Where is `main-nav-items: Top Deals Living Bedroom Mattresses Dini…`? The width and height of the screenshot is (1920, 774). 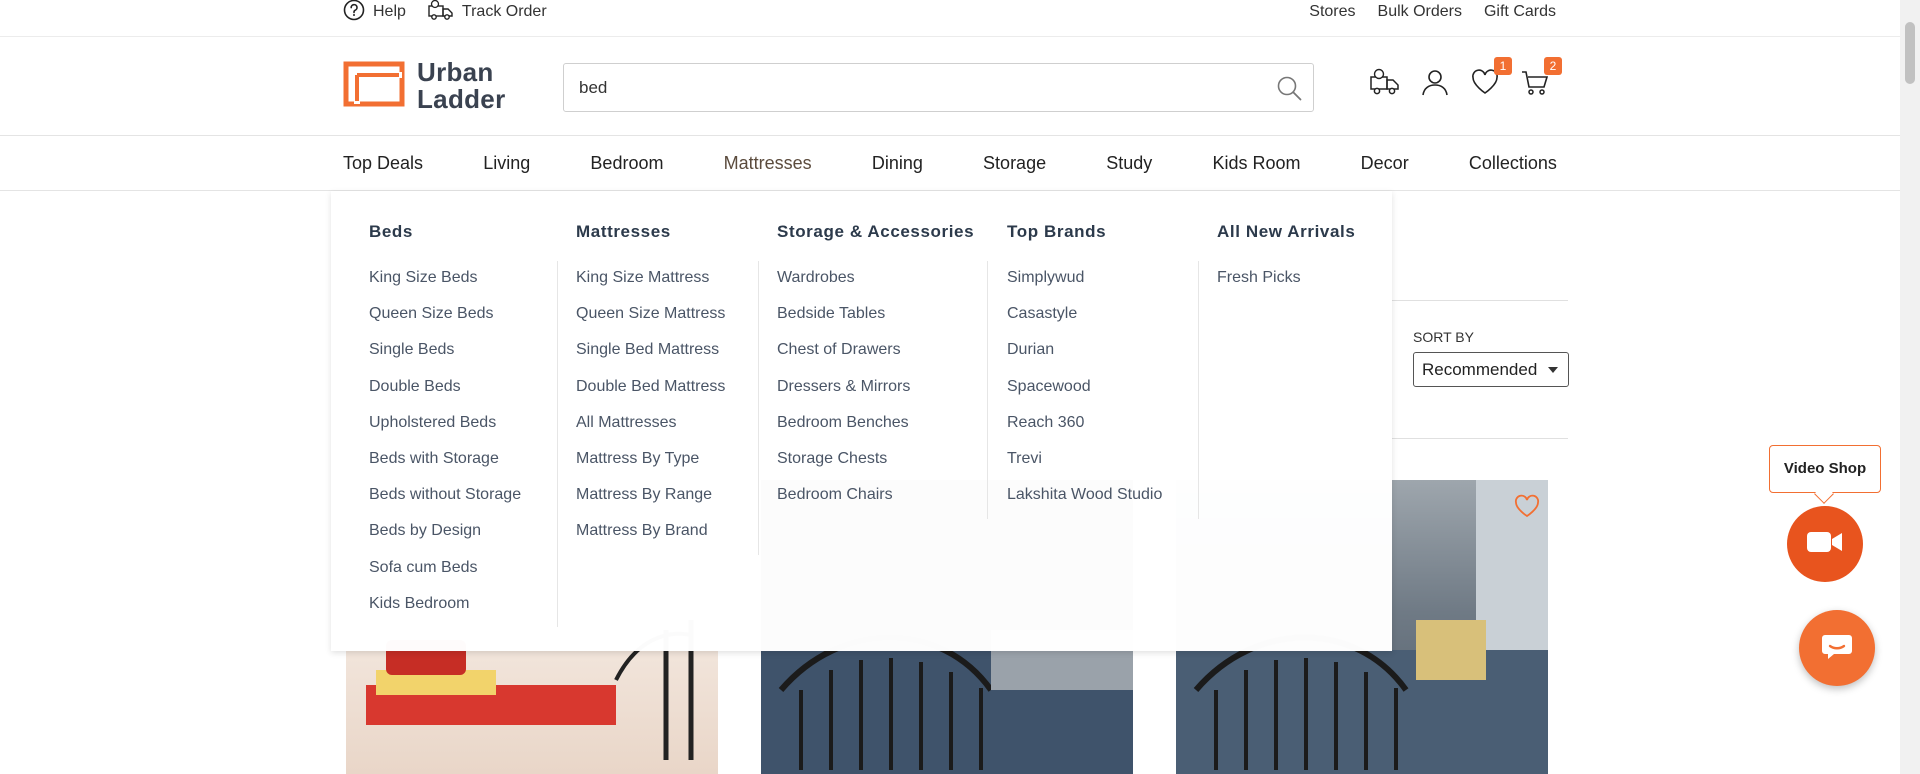
main-nav-items: Top Deals Living Bedroom Mattresses Dini… is located at coordinates (950, 163).